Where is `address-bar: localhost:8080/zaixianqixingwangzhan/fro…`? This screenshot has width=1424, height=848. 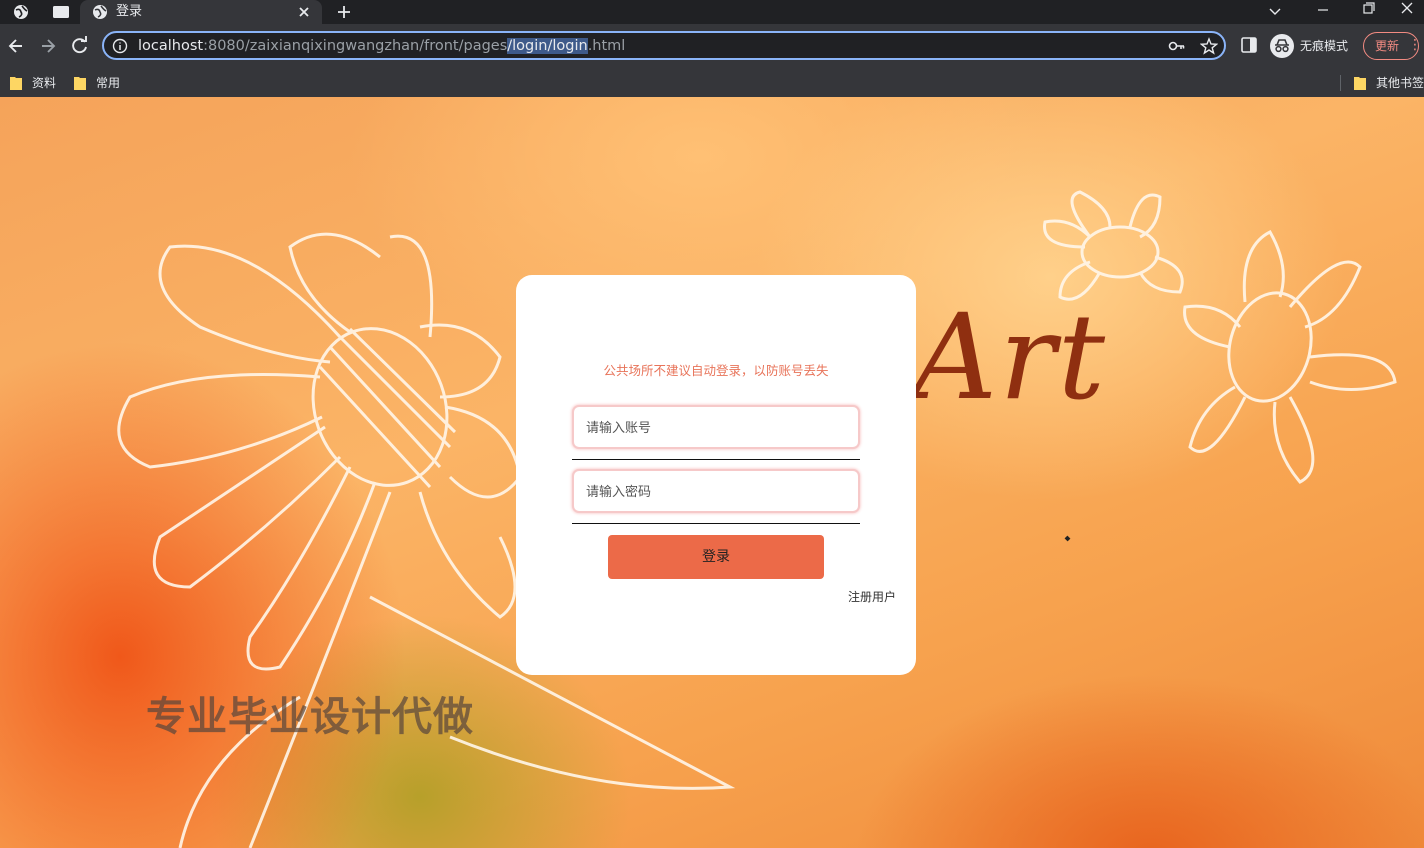
address-bar: localhost:8080/zaixianqixingwangzhan/fro… is located at coordinates (664, 45).